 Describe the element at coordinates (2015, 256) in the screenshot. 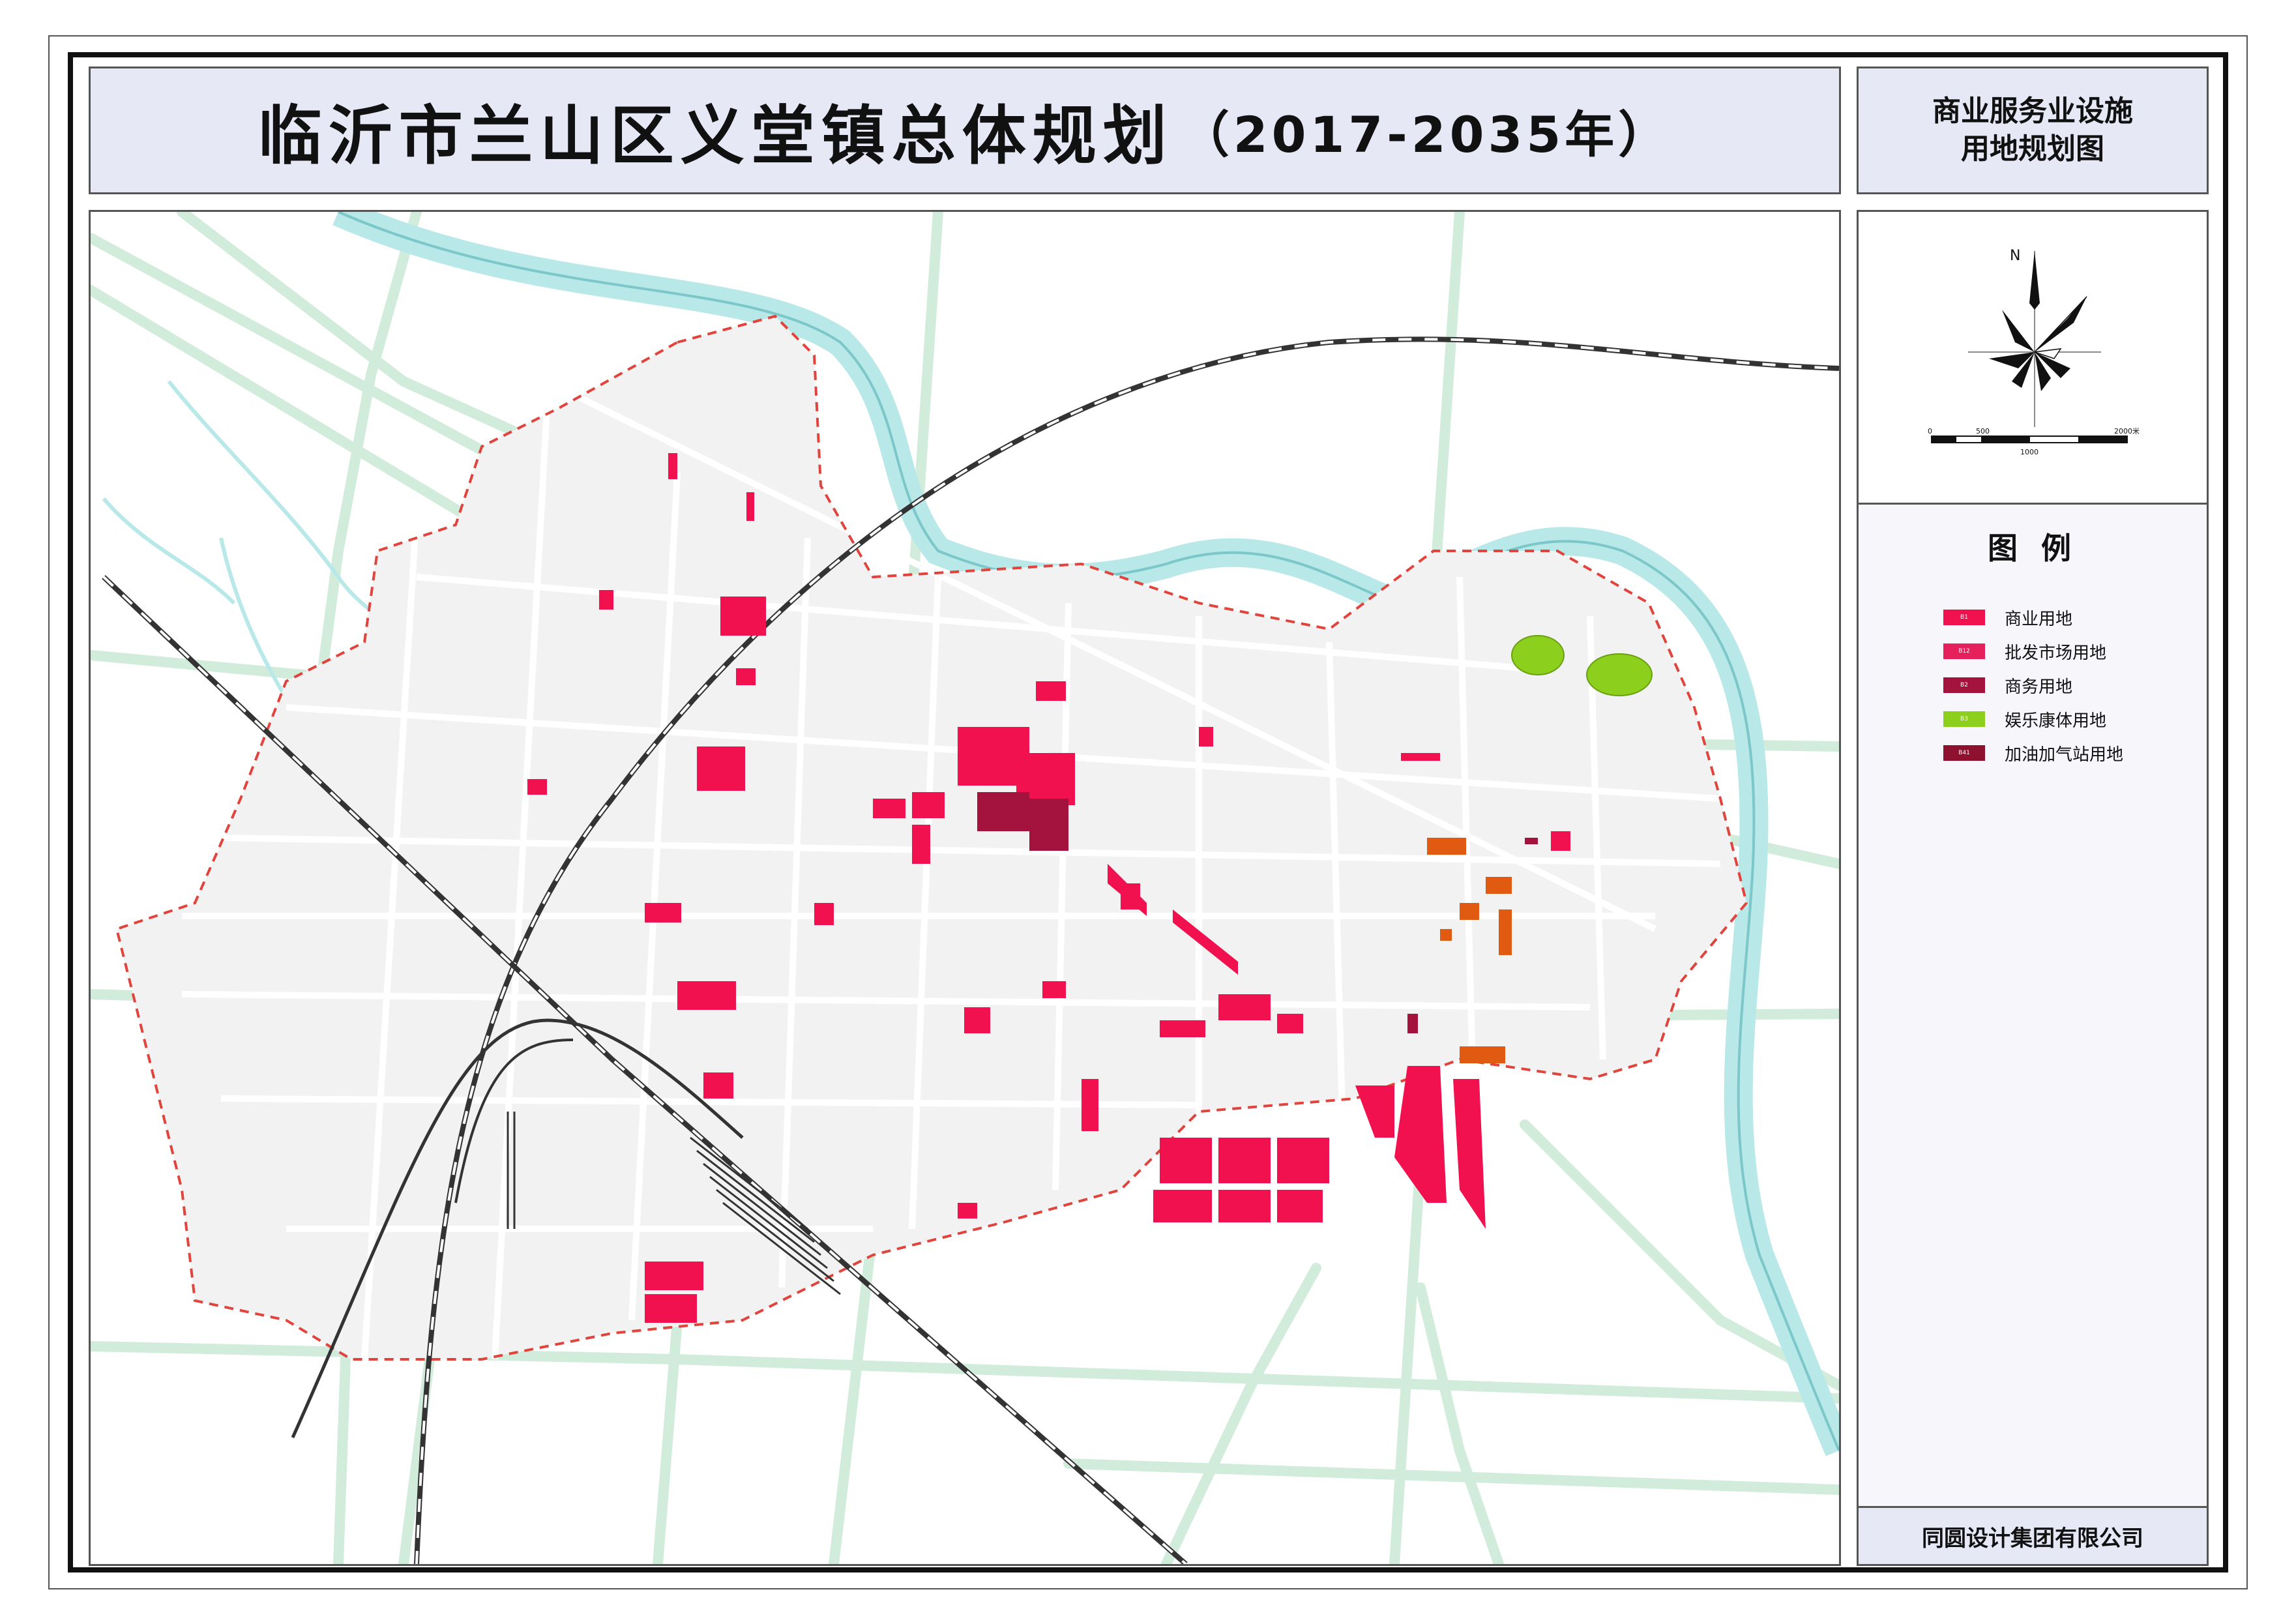

I see `north-label: N` at that location.